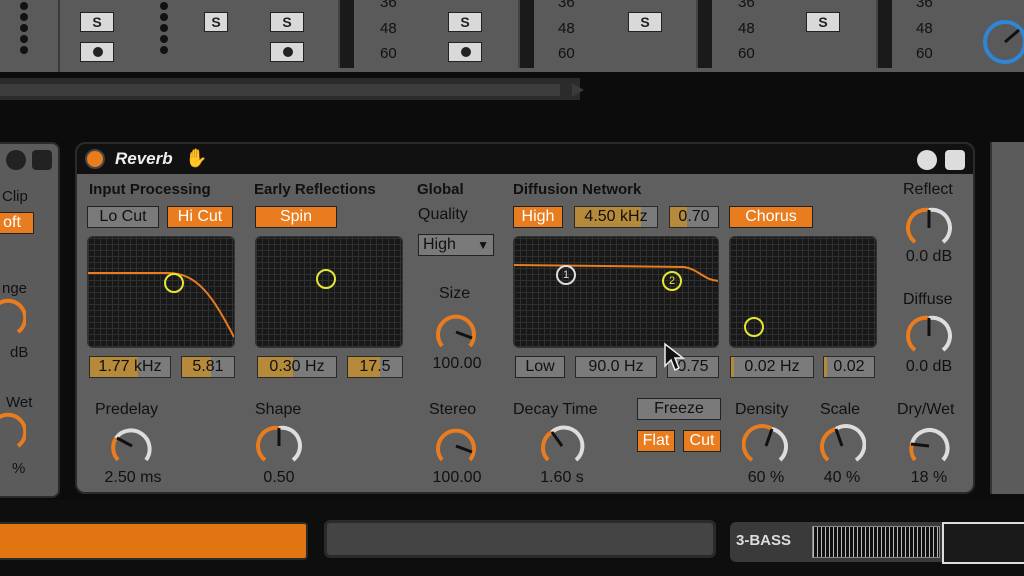 The height and width of the screenshot is (576, 1024). Describe the element at coordinates (13, 434) in the screenshot. I see `drywet-knob` at that location.